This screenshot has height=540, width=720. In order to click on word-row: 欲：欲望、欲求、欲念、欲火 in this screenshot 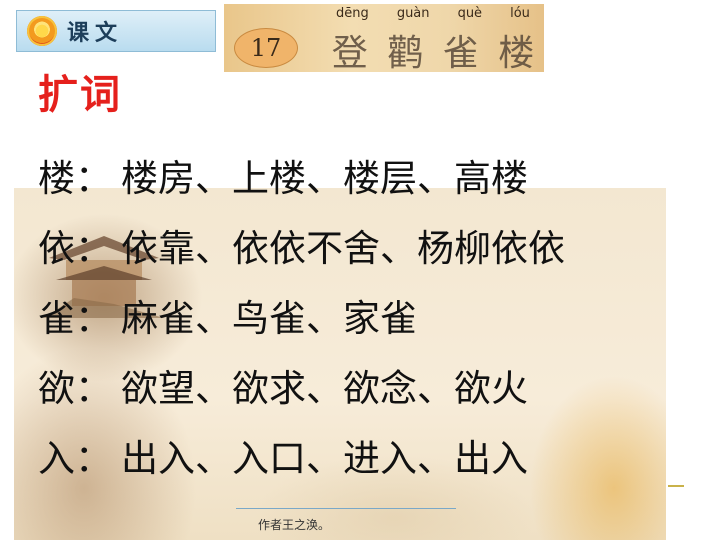, I will do `click(373, 385)`.